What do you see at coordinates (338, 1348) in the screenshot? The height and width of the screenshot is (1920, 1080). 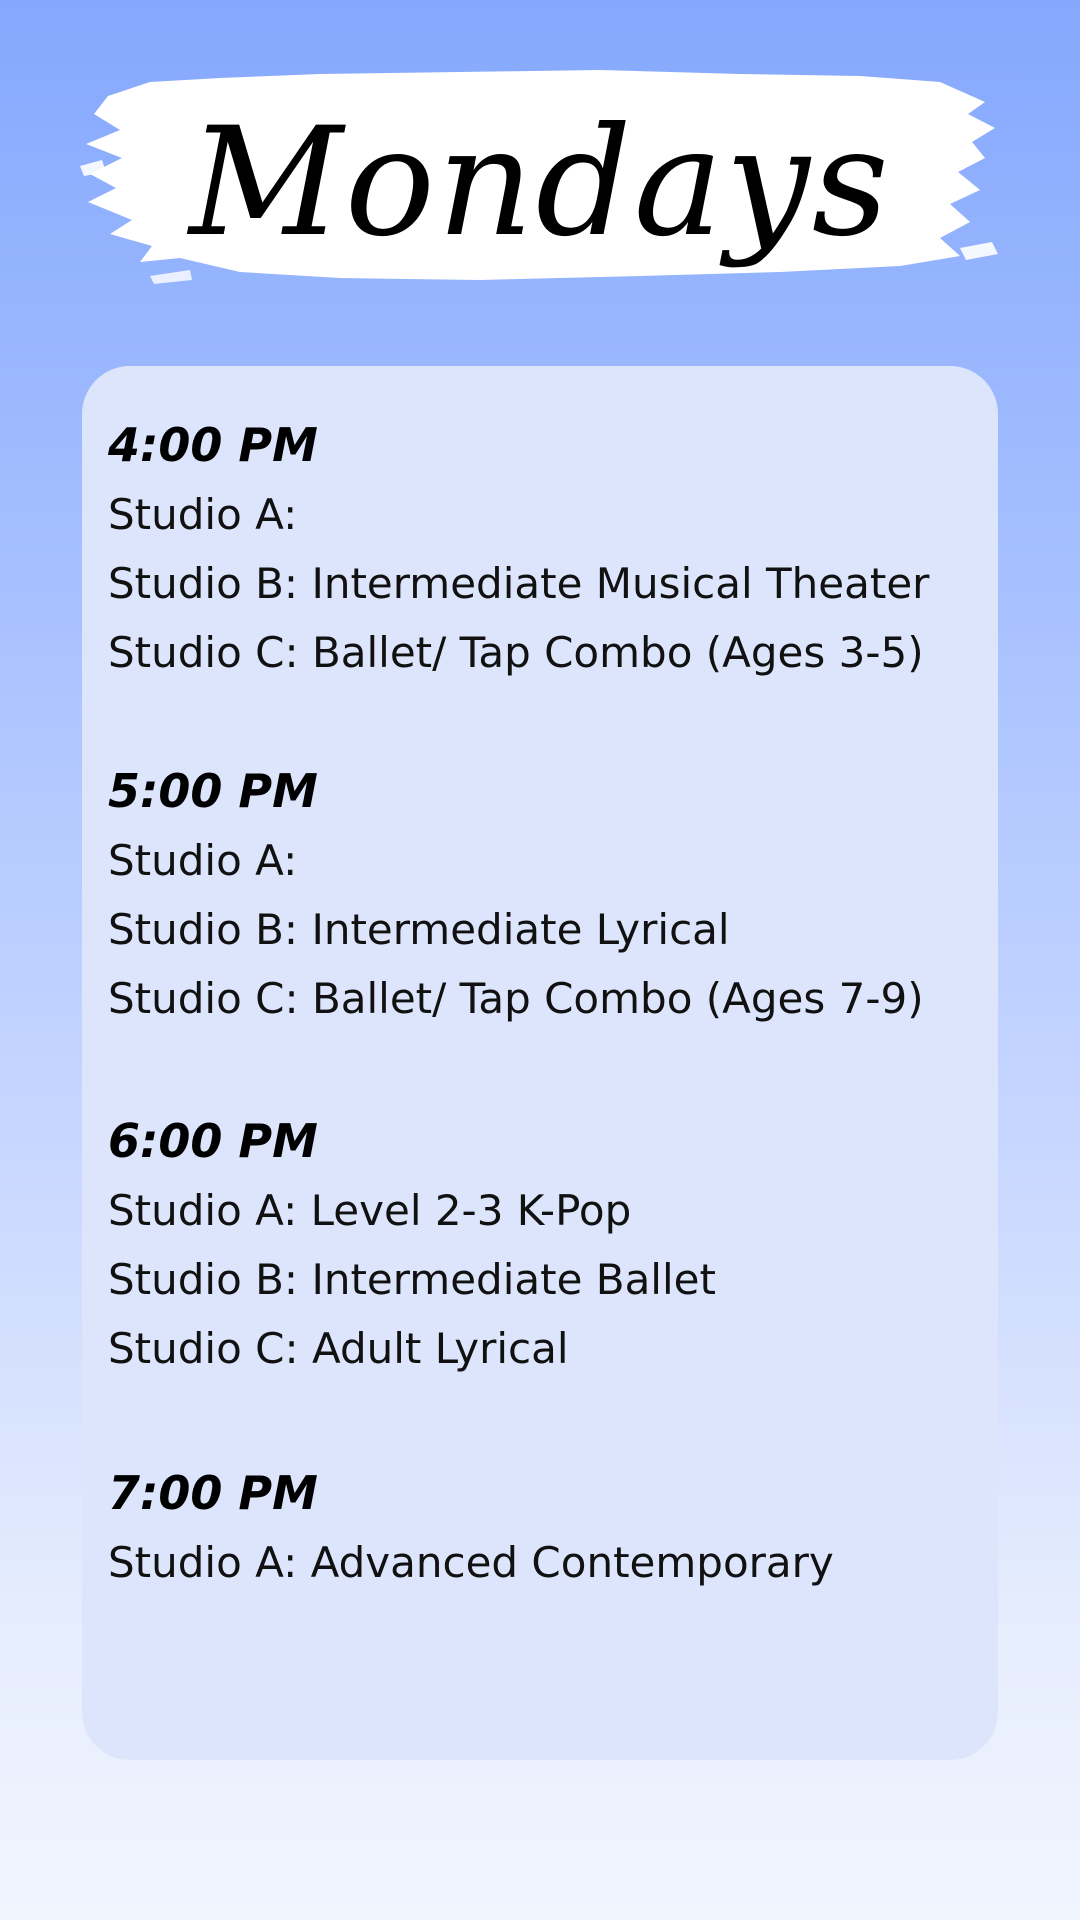 I see `class-row: Studio C: Adult Lyrical` at bounding box center [338, 1348].